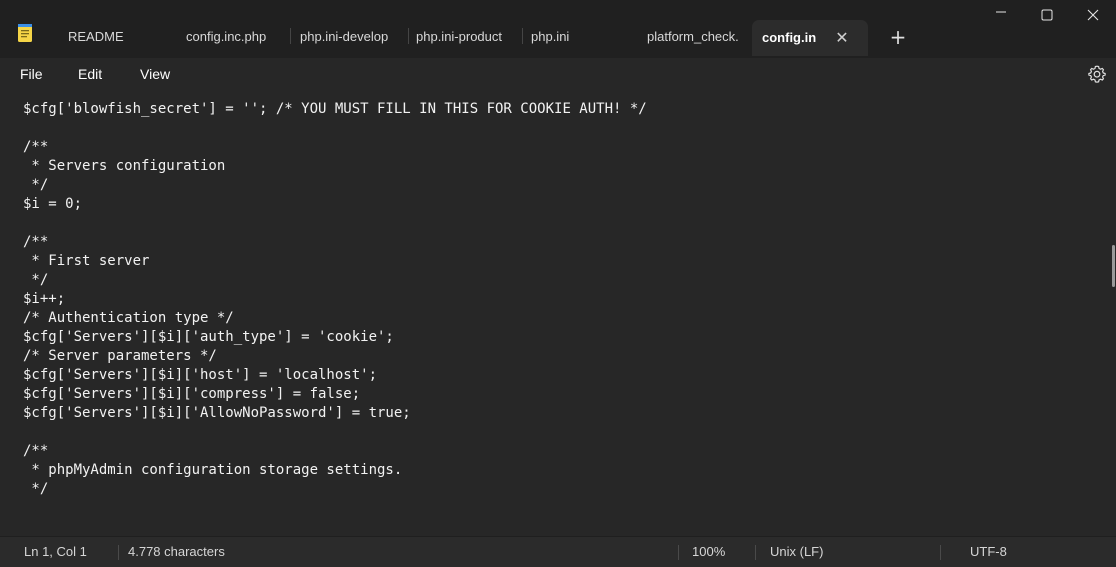 The image size is (1116, 567). What do you see at coordinates (842, 38) in the screenshot?
I see `close-tab-icon: ✕` at bounding box center [842, 38].